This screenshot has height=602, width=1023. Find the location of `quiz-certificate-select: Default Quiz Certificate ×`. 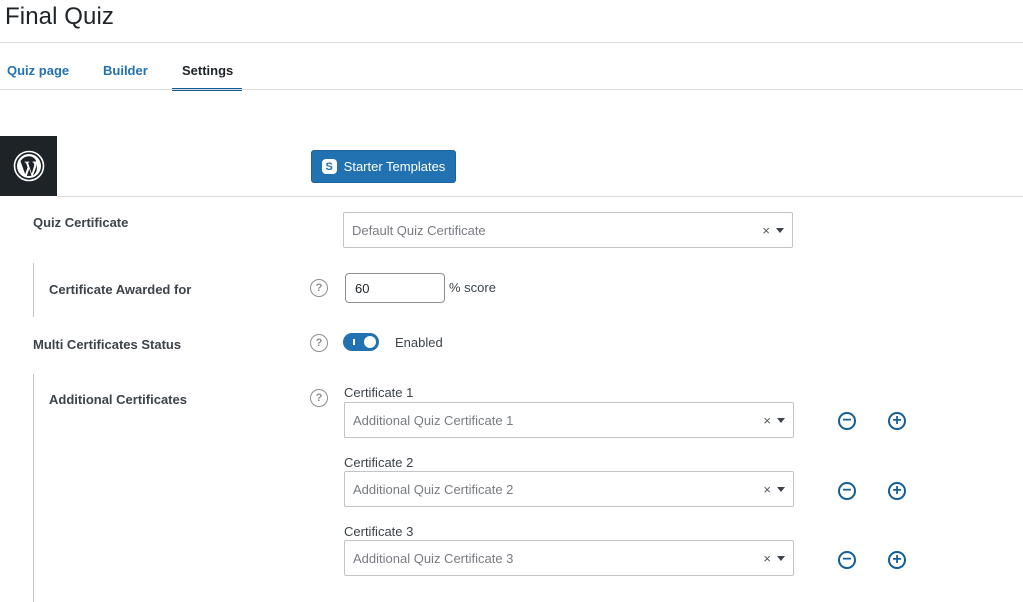

quiz-certificate-select: Default Quiz Certificate × is located at coordinates (568, 230).